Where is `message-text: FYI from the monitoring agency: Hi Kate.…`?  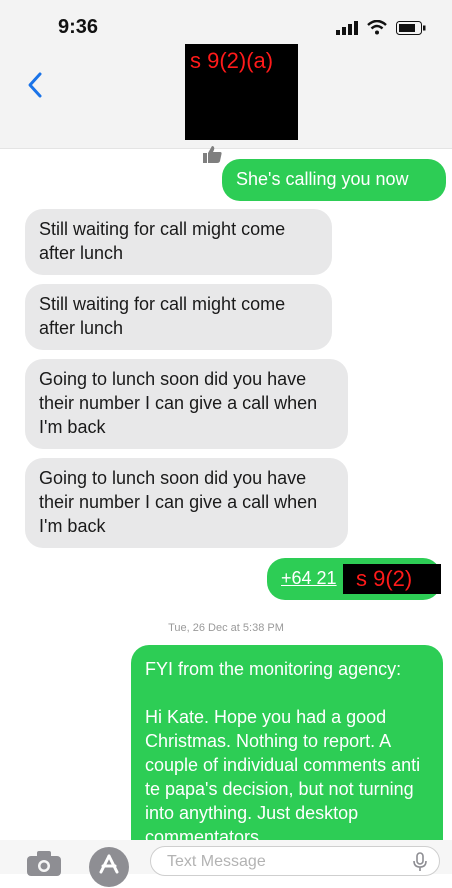 message-text: FYI from the monitoring agency: Hi Kate.… is located at coordinates (283, 749).